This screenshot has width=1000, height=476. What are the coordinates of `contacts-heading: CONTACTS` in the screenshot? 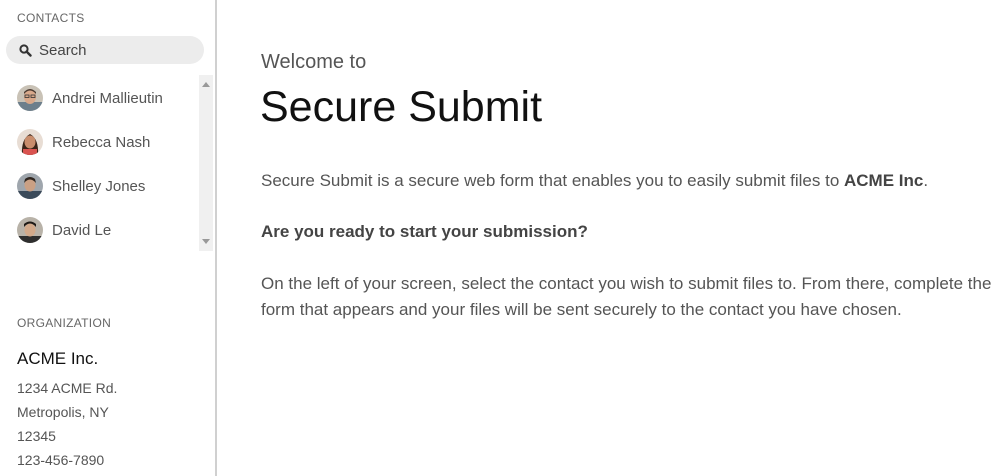 It's located at (51, 18).